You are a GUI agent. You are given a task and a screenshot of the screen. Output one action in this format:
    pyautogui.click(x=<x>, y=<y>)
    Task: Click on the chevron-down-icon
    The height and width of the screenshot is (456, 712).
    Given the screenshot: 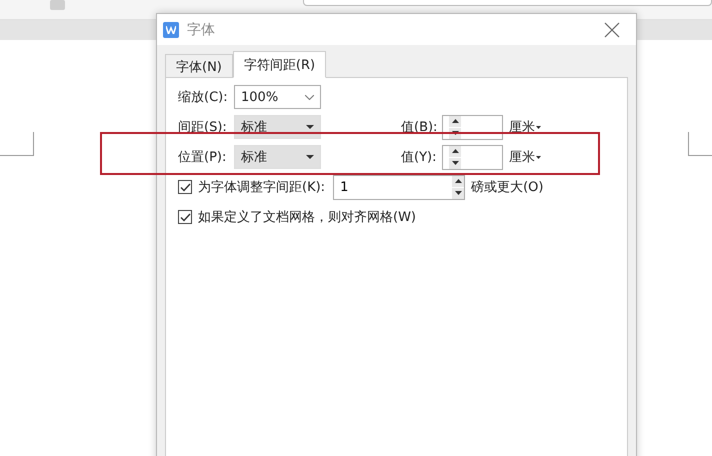 What is the action you would take?
    pyautogui.click(x=309, y=97)
    